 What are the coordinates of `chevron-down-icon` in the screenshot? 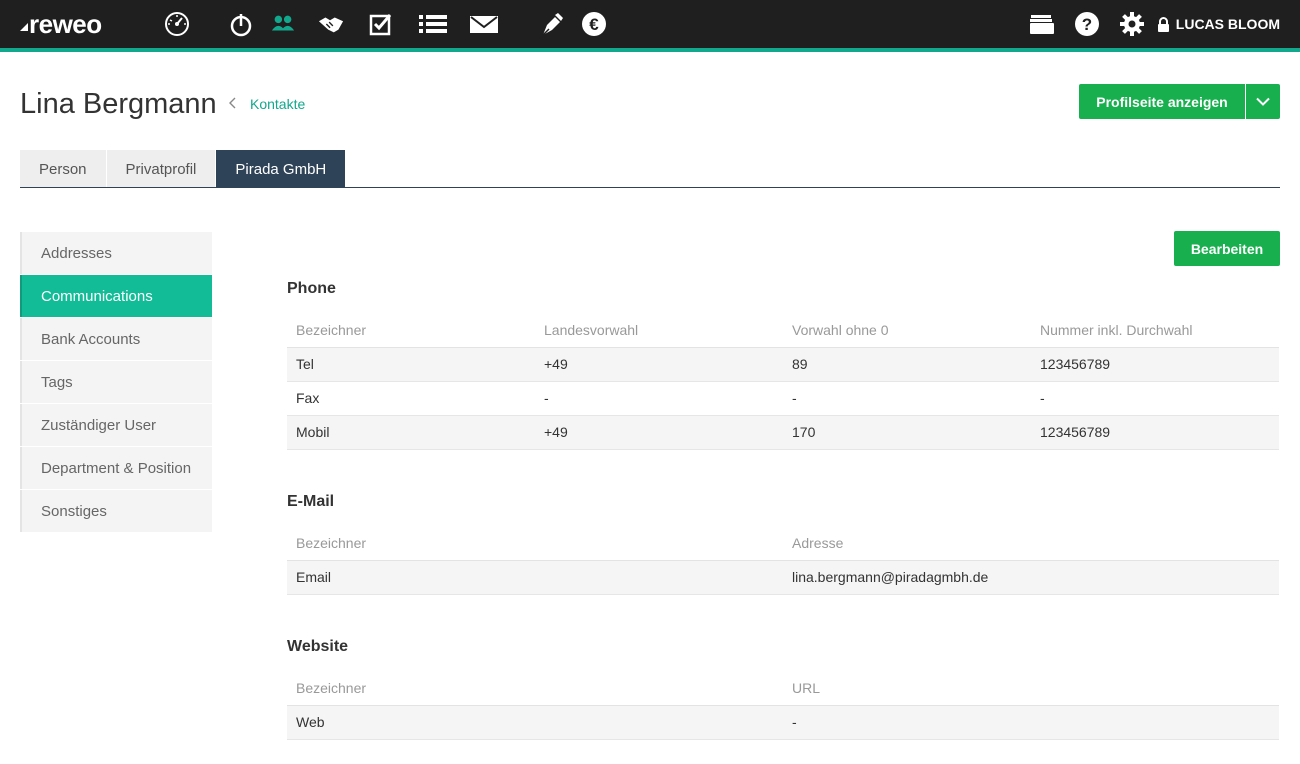 It's located at (1263, 101).